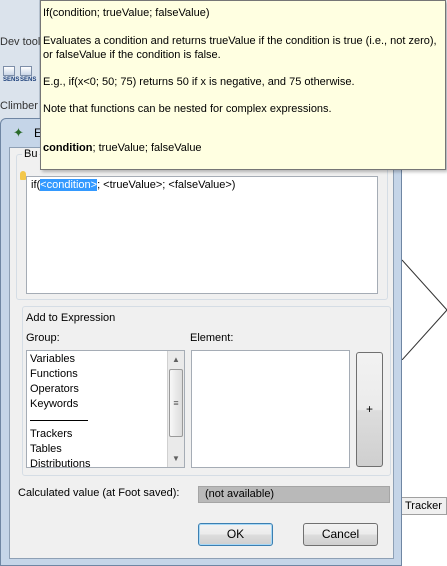 The image size is (447, 566). What do you see at coordinates (105, 434) in the screenshot?
I see `list-item: Trackers` at bounding box center [105, 434].